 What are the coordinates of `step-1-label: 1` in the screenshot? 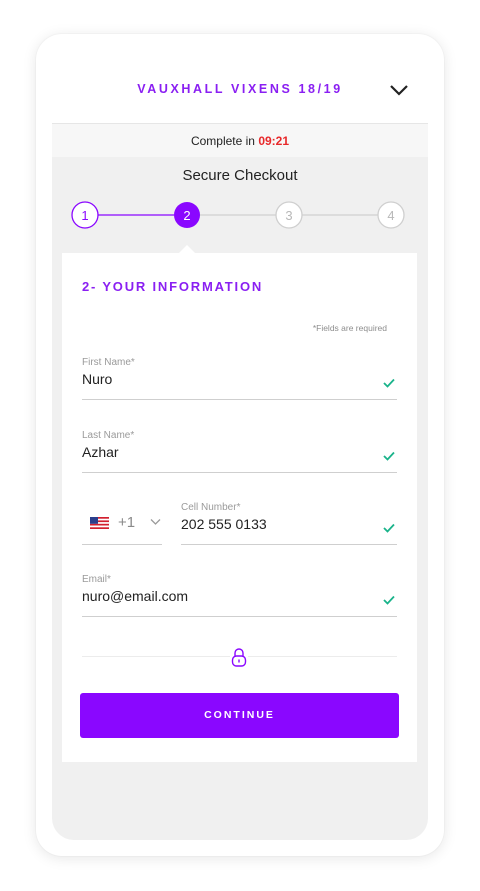 It's located at (84, 215).